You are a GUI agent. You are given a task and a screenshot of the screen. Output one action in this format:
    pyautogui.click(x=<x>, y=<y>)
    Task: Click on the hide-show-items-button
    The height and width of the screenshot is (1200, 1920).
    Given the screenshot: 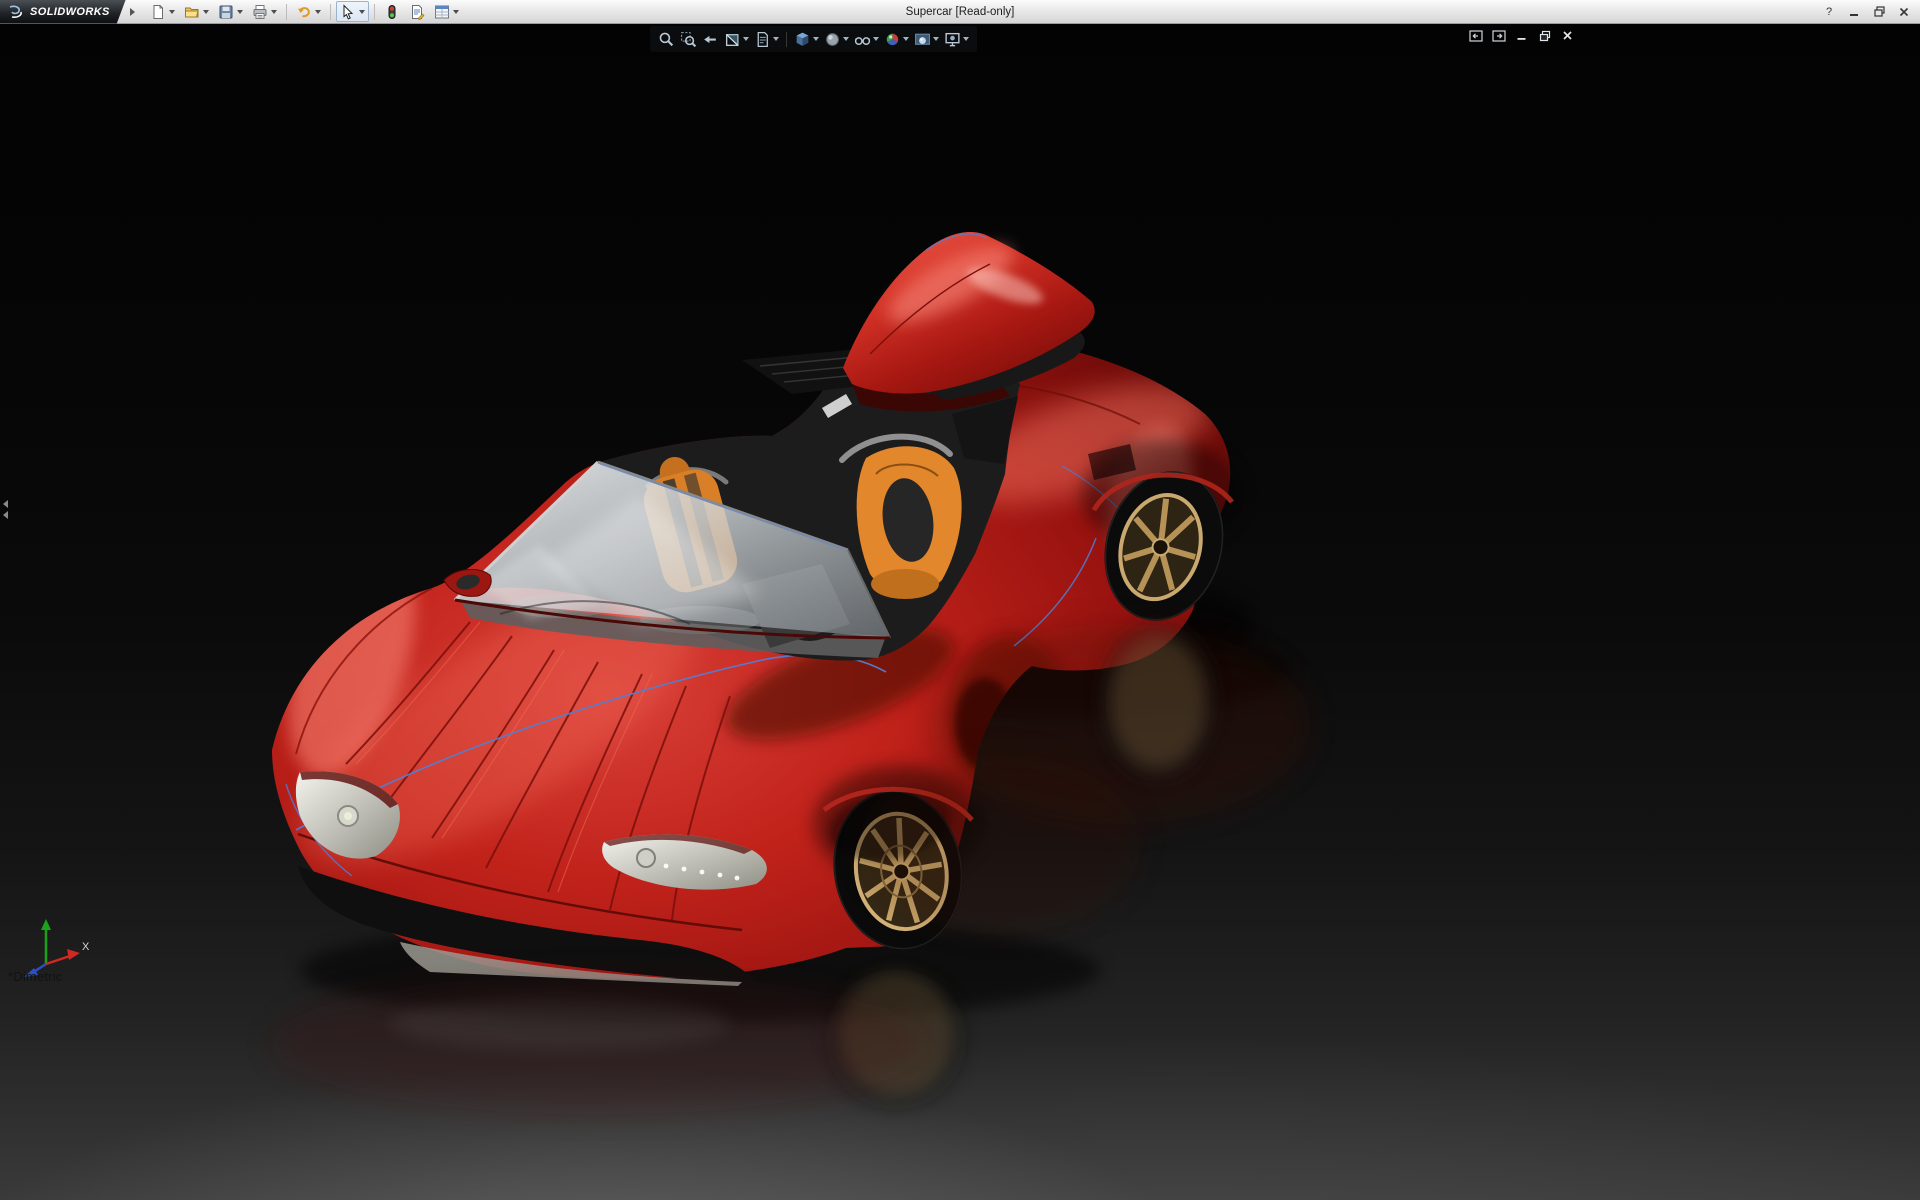 What is the action you would take?
    pyautogui.click(x=866, y=39)
    